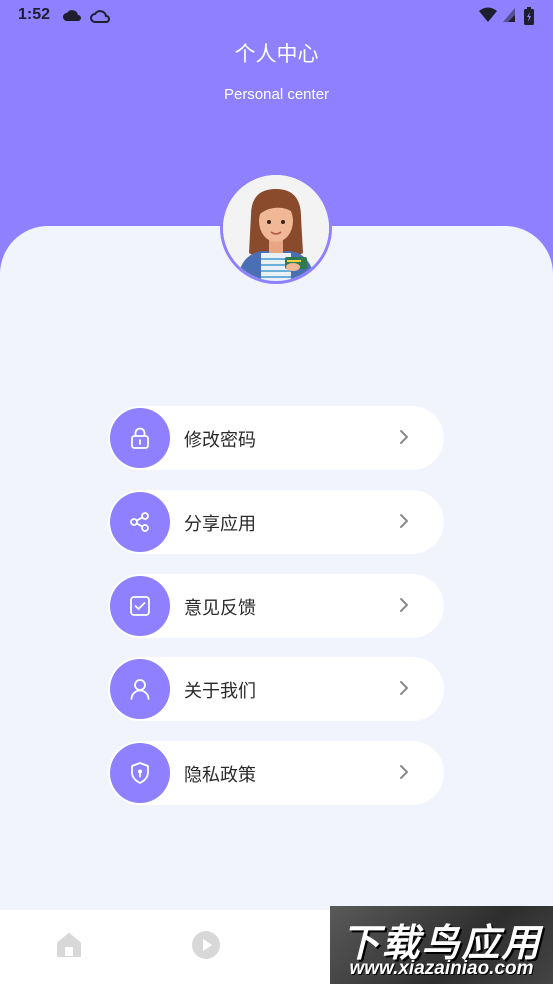  Describe the element at coordinates (276, 689) in the screenshot. I see `menu-item-about-us: 关于我们` at that location.